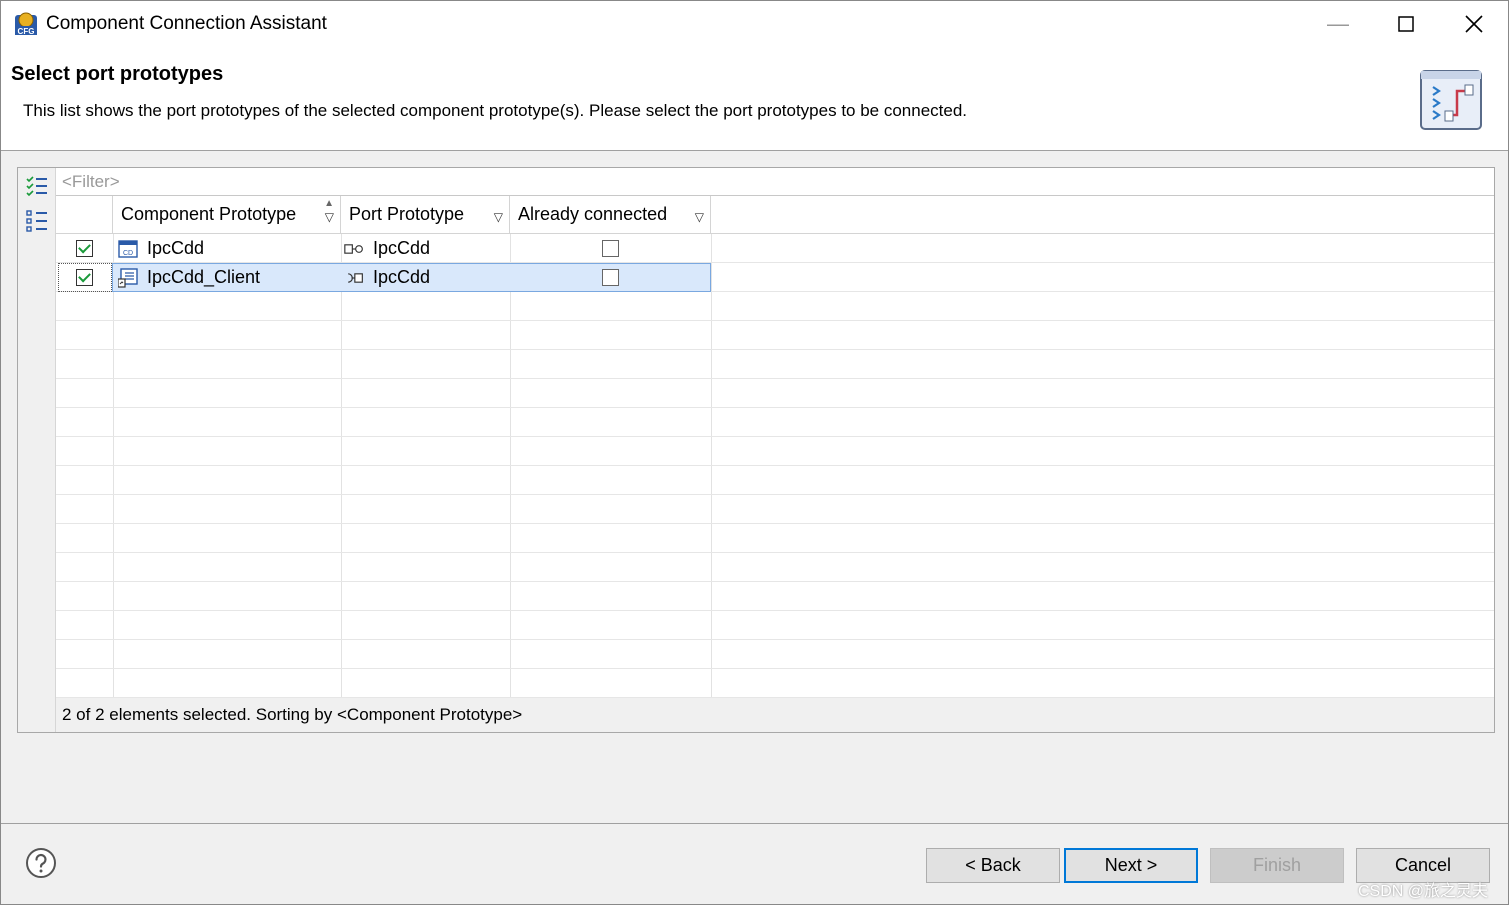 The height and width of the screenshot is (905, 1509). I want to click on maximize-button, so click(1406, 24).